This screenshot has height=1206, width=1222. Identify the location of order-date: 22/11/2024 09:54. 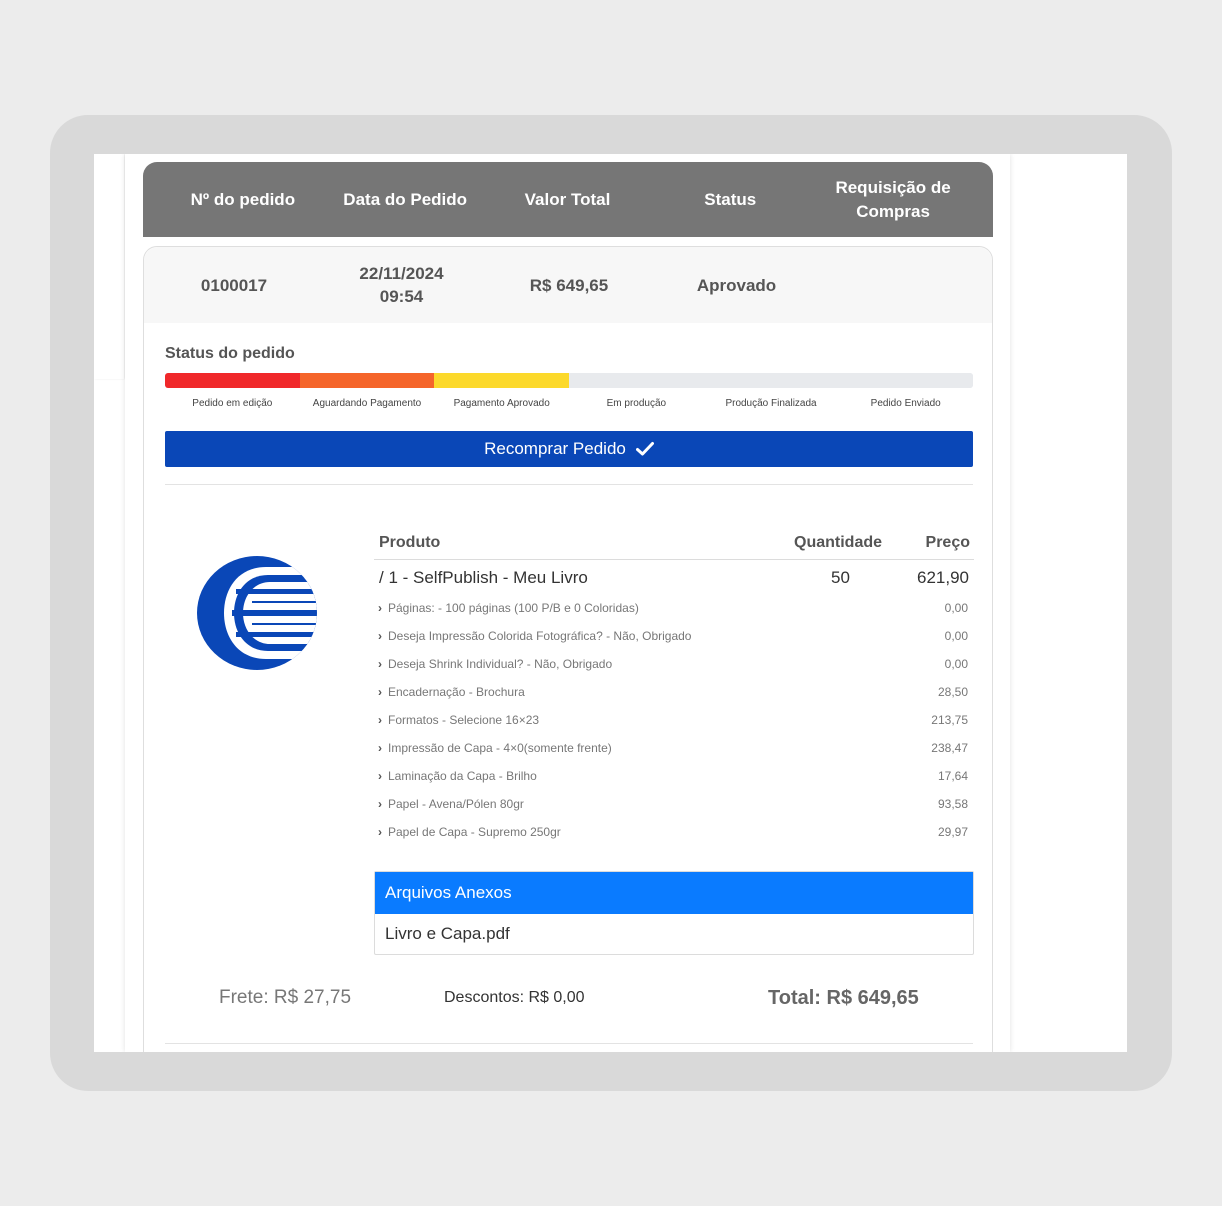
(401, 285).